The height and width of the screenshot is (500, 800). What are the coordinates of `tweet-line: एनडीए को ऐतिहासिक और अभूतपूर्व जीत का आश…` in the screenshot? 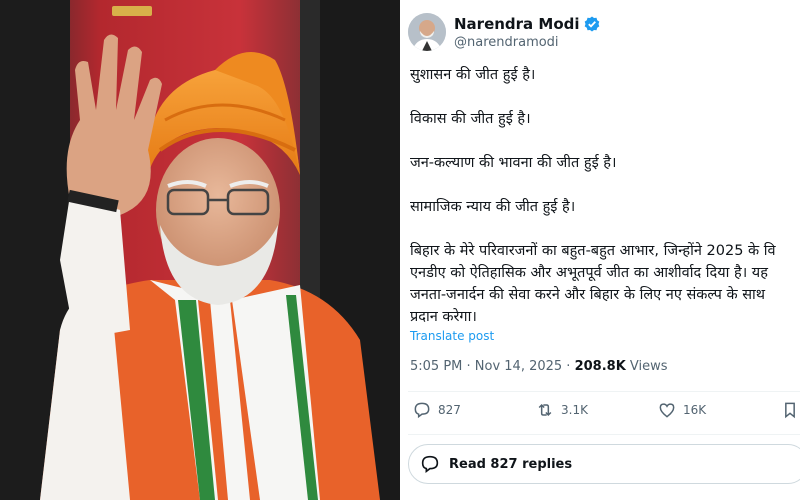 It's located at (589, 273).